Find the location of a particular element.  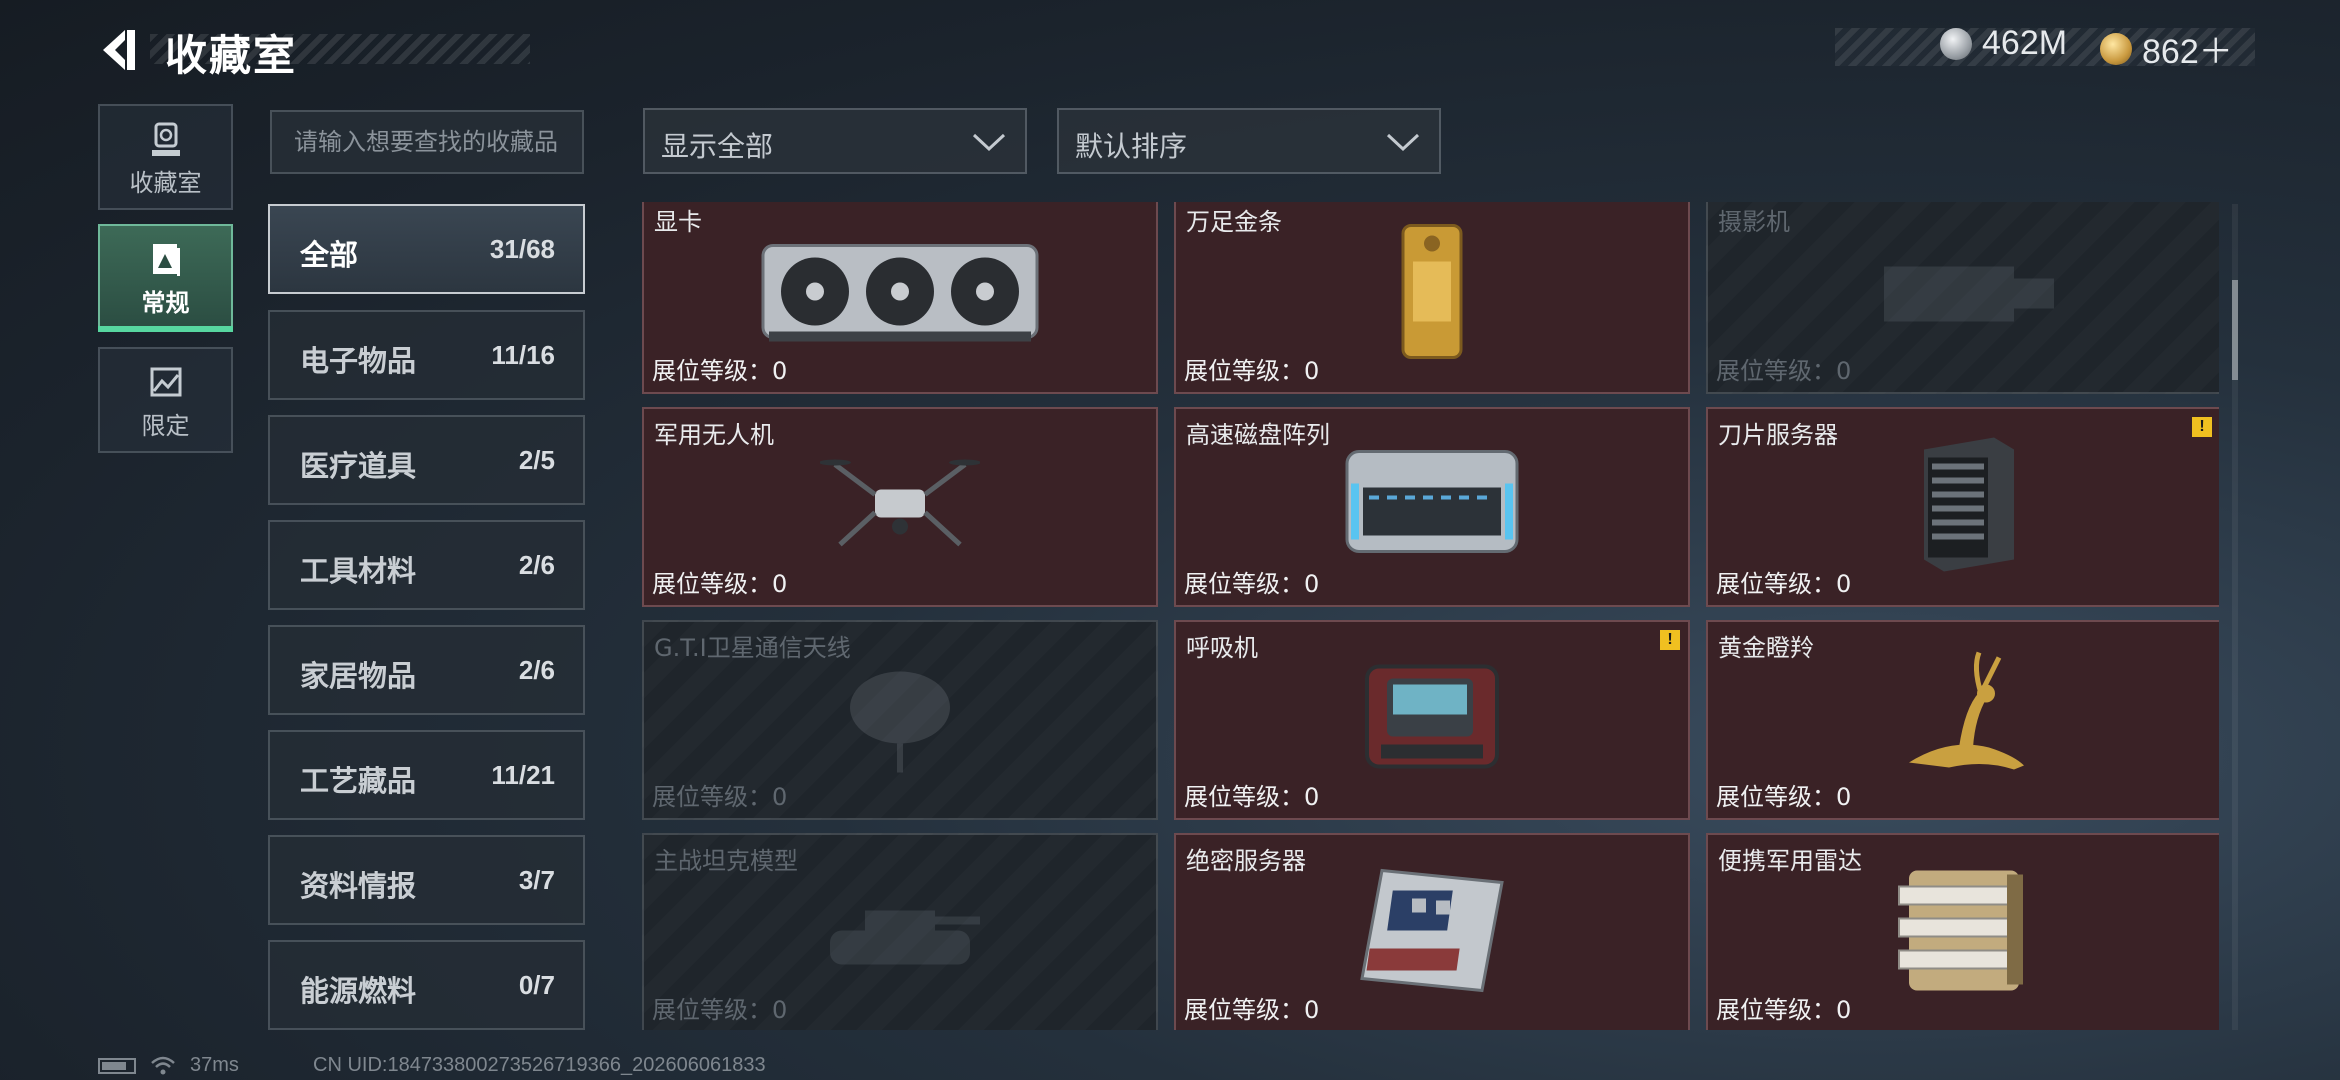

back-arrow-icon is located at coordinates (119, 50).